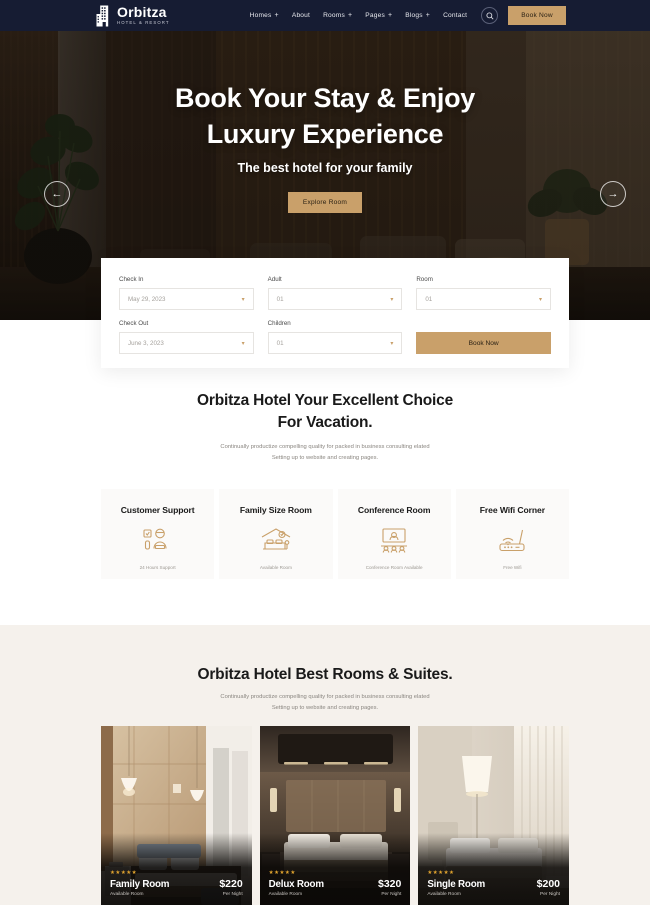 The height and width of the screenshot is (905, 650). I want to click on children-value: 01, so click(280, 343).